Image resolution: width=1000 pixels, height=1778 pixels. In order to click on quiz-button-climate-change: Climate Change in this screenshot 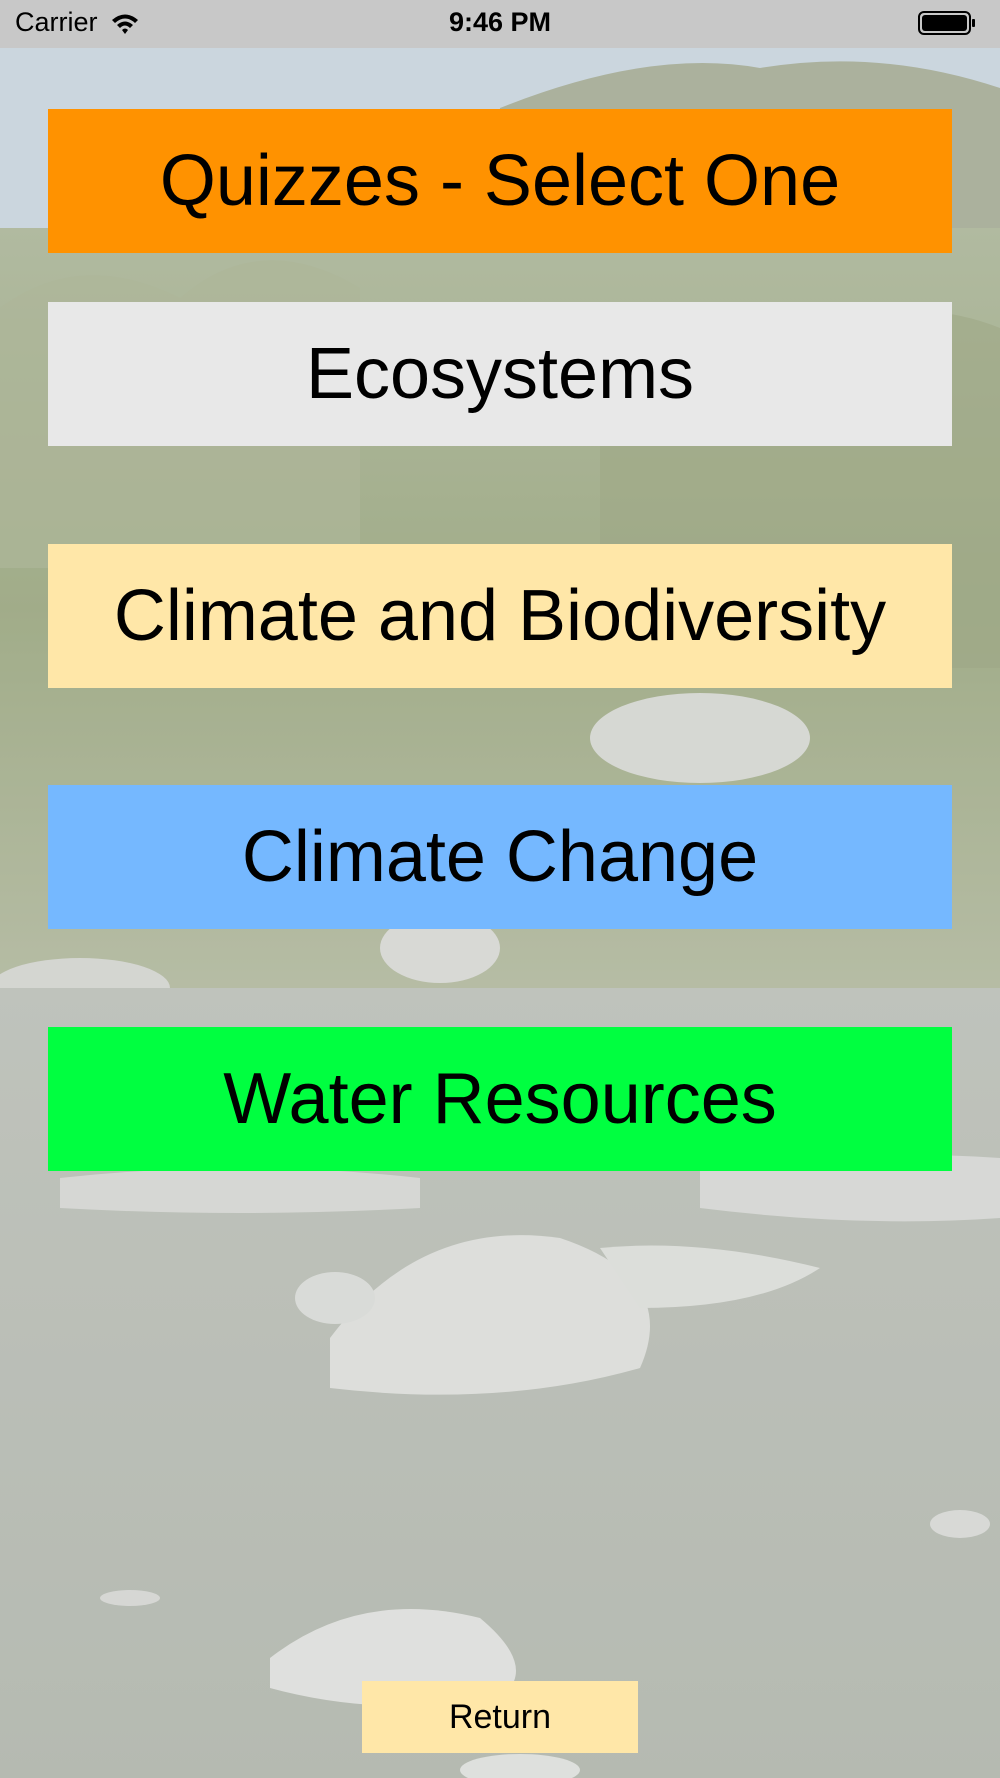, I will do `click(500, 857)`.